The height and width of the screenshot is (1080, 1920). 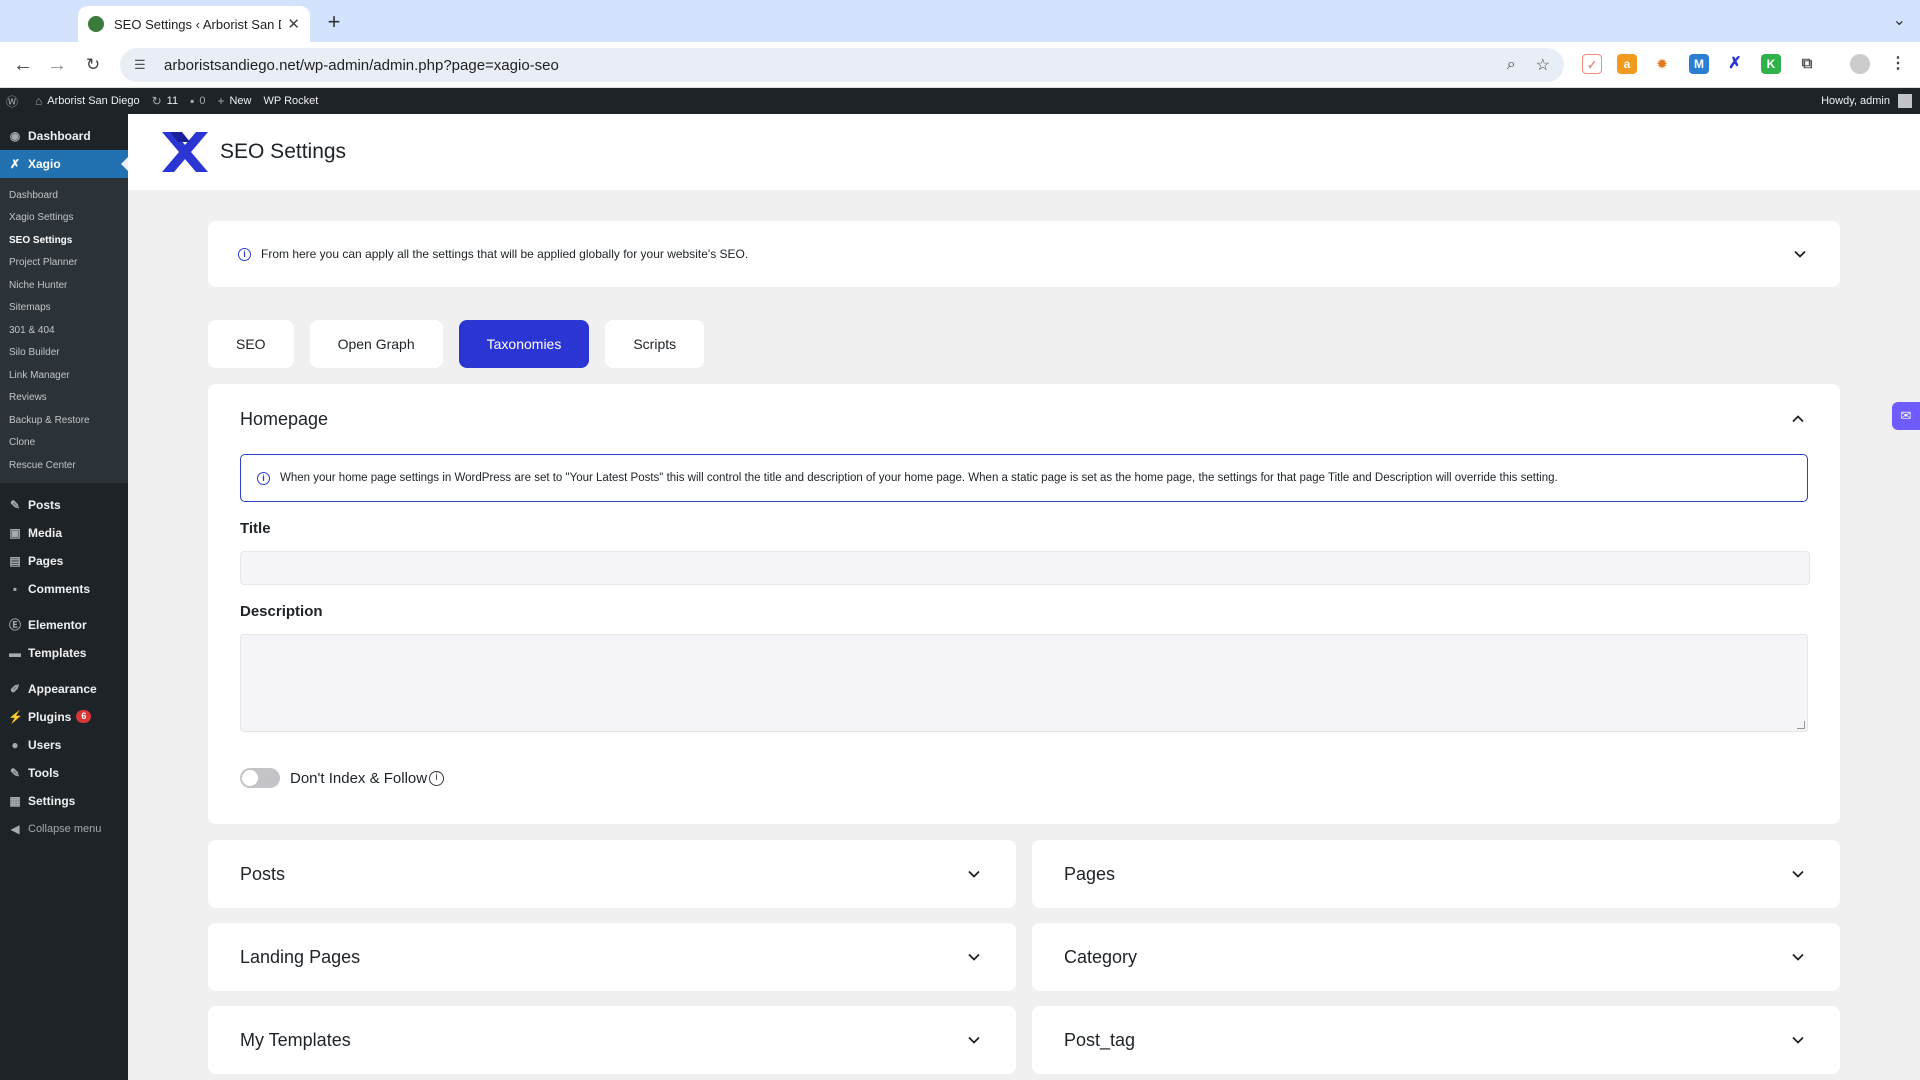 I want to click on sidebar-item-settings: ▦ Settings, so click(x=64, y=801).